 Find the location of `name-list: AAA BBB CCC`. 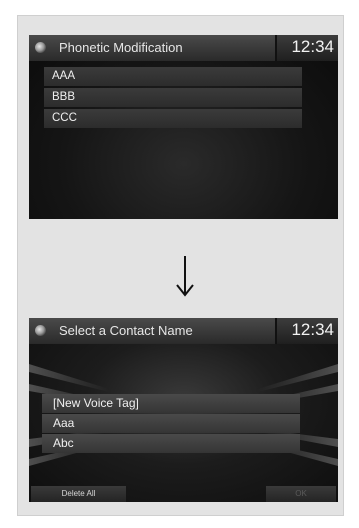

name-list: AAA BBB CCC is located at coordinates (173, 98).